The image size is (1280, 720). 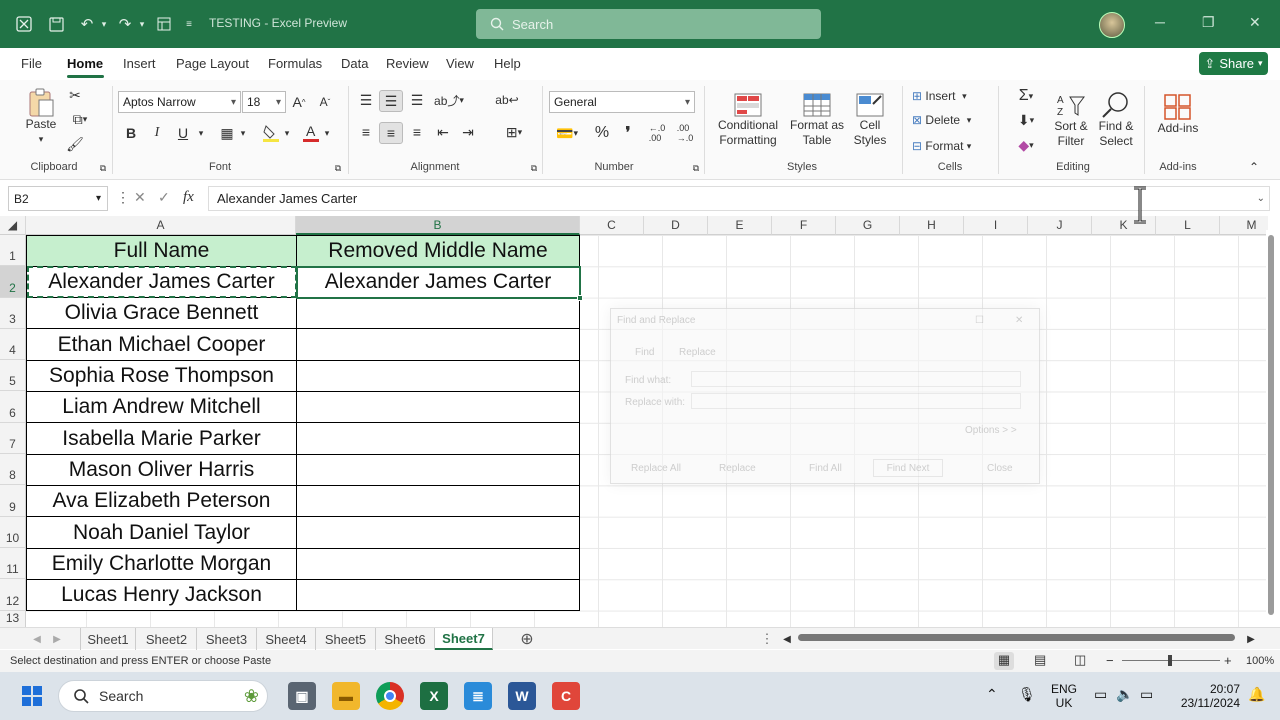 I want to click on format-as-table-button: Format as Table, so click(x=817, y=120).